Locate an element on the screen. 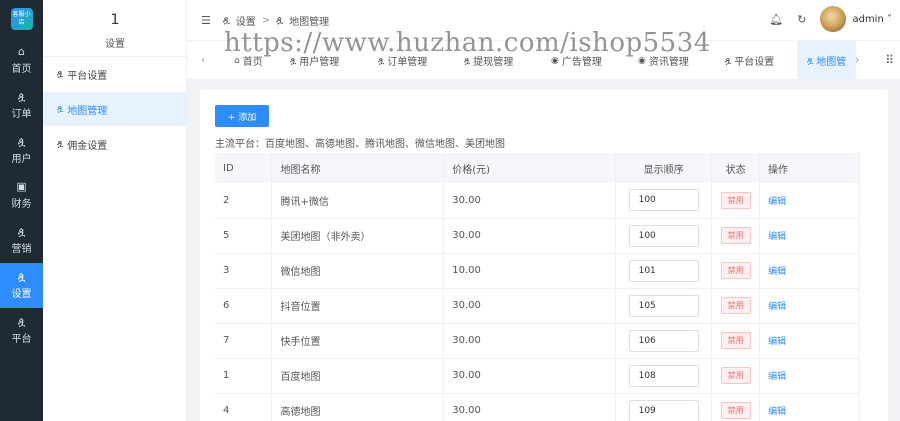 The width and height of the screenshot is (900, 421). username-menu: admin ˅ is located at coordinates (872, 19).